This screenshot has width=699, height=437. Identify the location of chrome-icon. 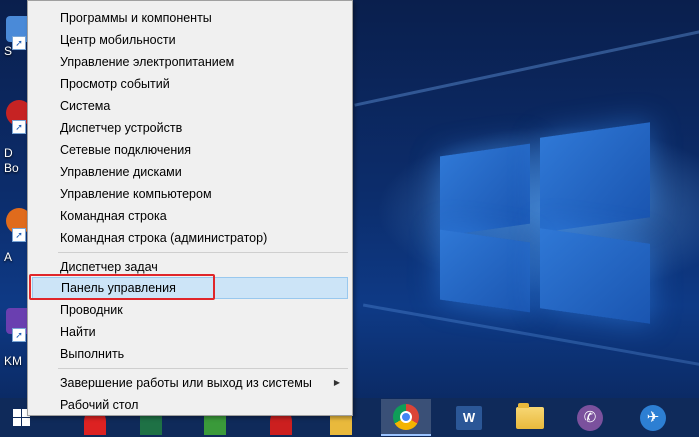
(406, 416).